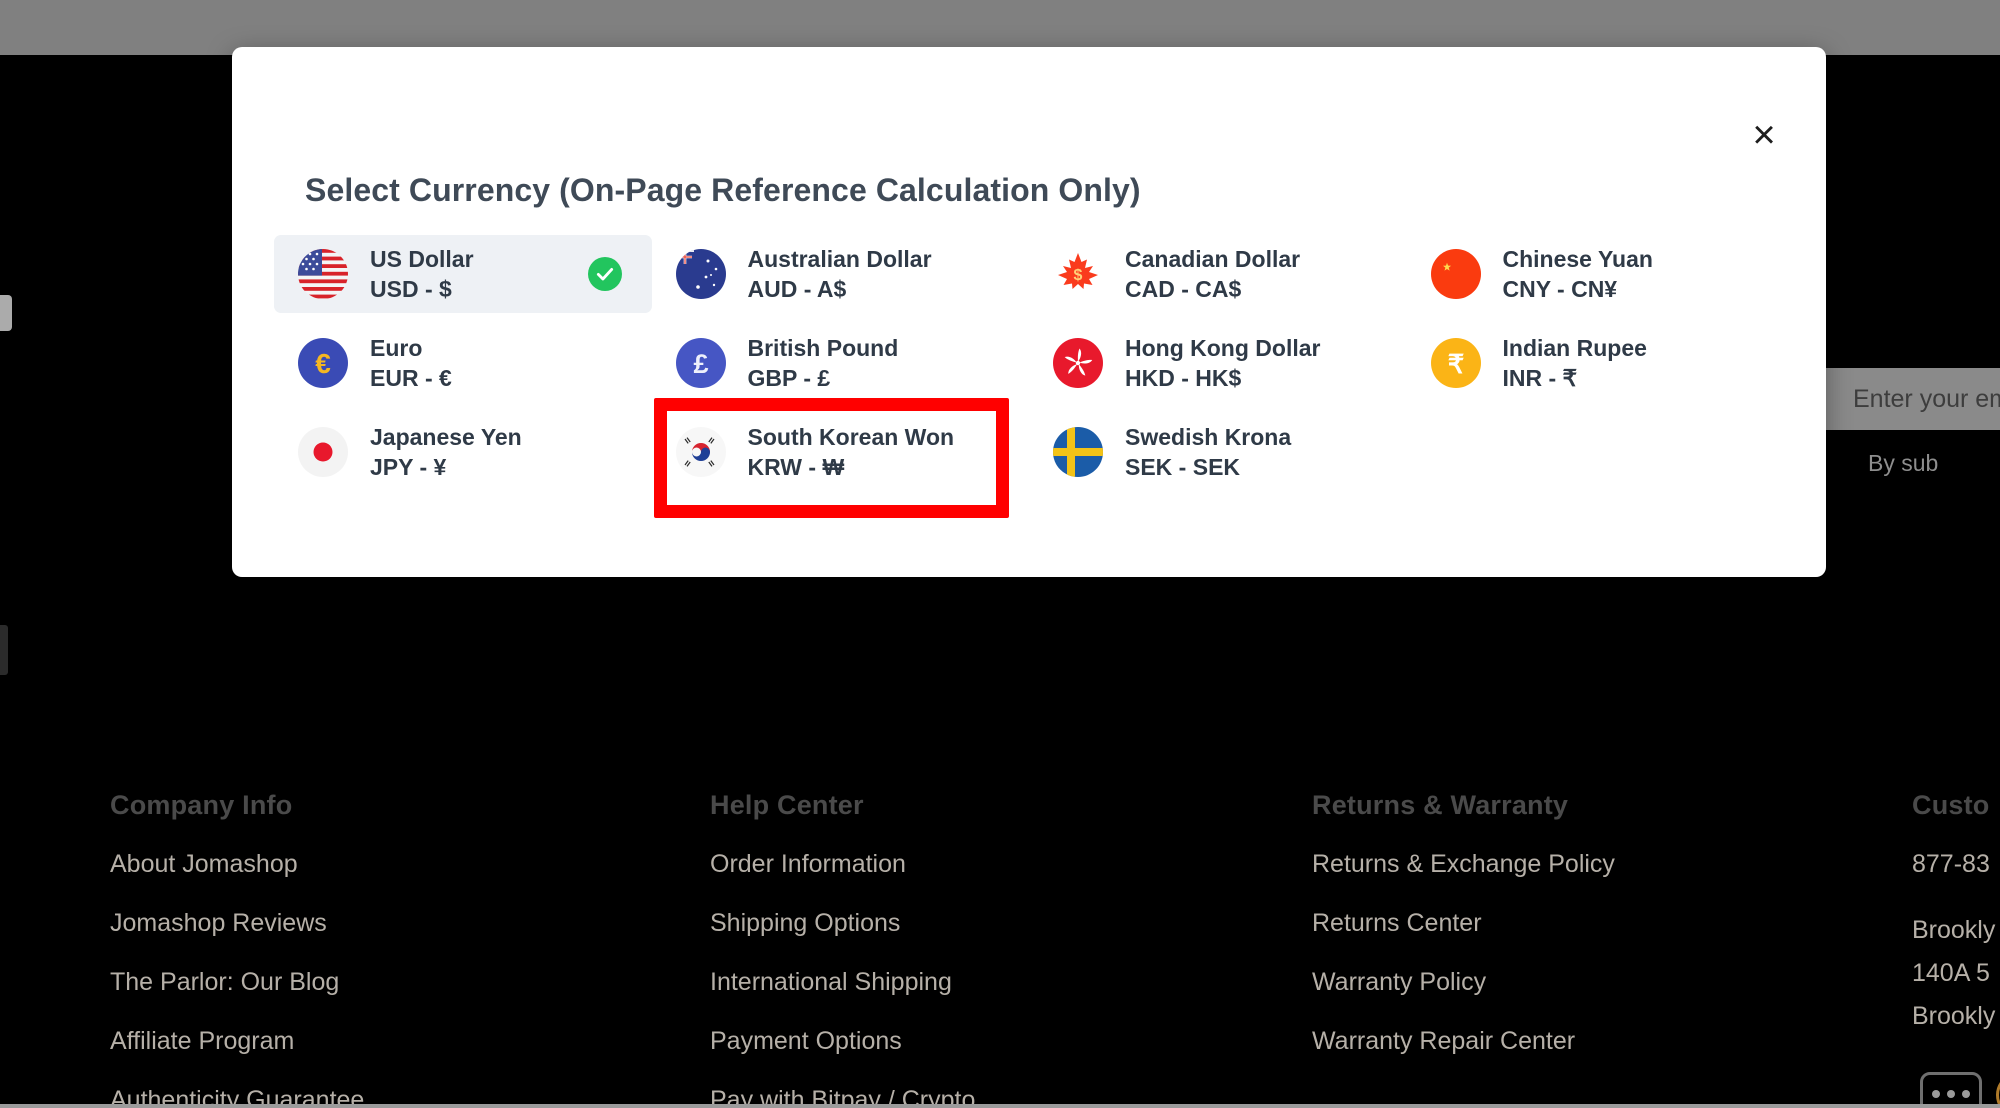 Image resolution: width=2000 pixels, height=1108 pixels. What do you see at coordinates (823, 347) in the screenshot?
I see `currency-name: British Pound` at bounding box center [823, 347].